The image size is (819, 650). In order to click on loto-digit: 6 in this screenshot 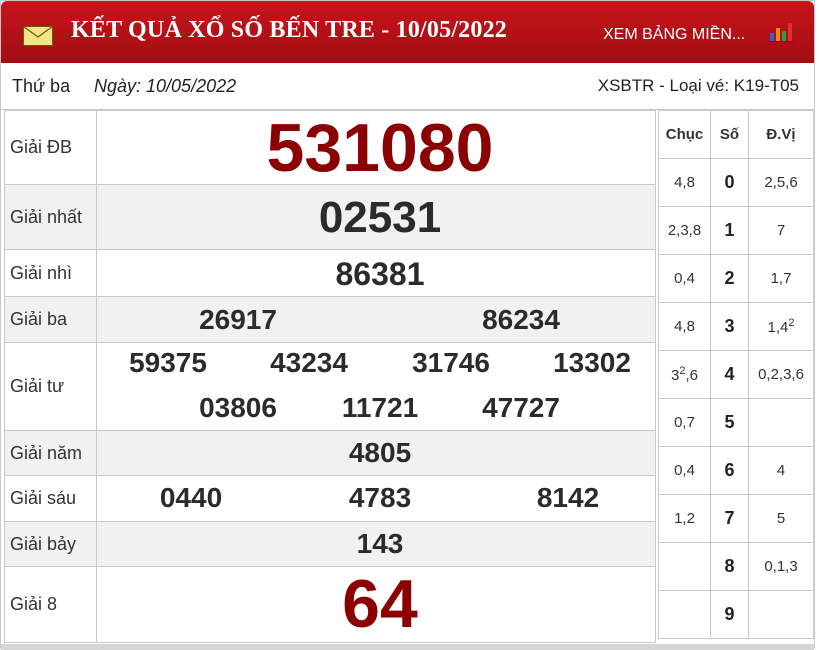, I will do `click(729, 470)`.